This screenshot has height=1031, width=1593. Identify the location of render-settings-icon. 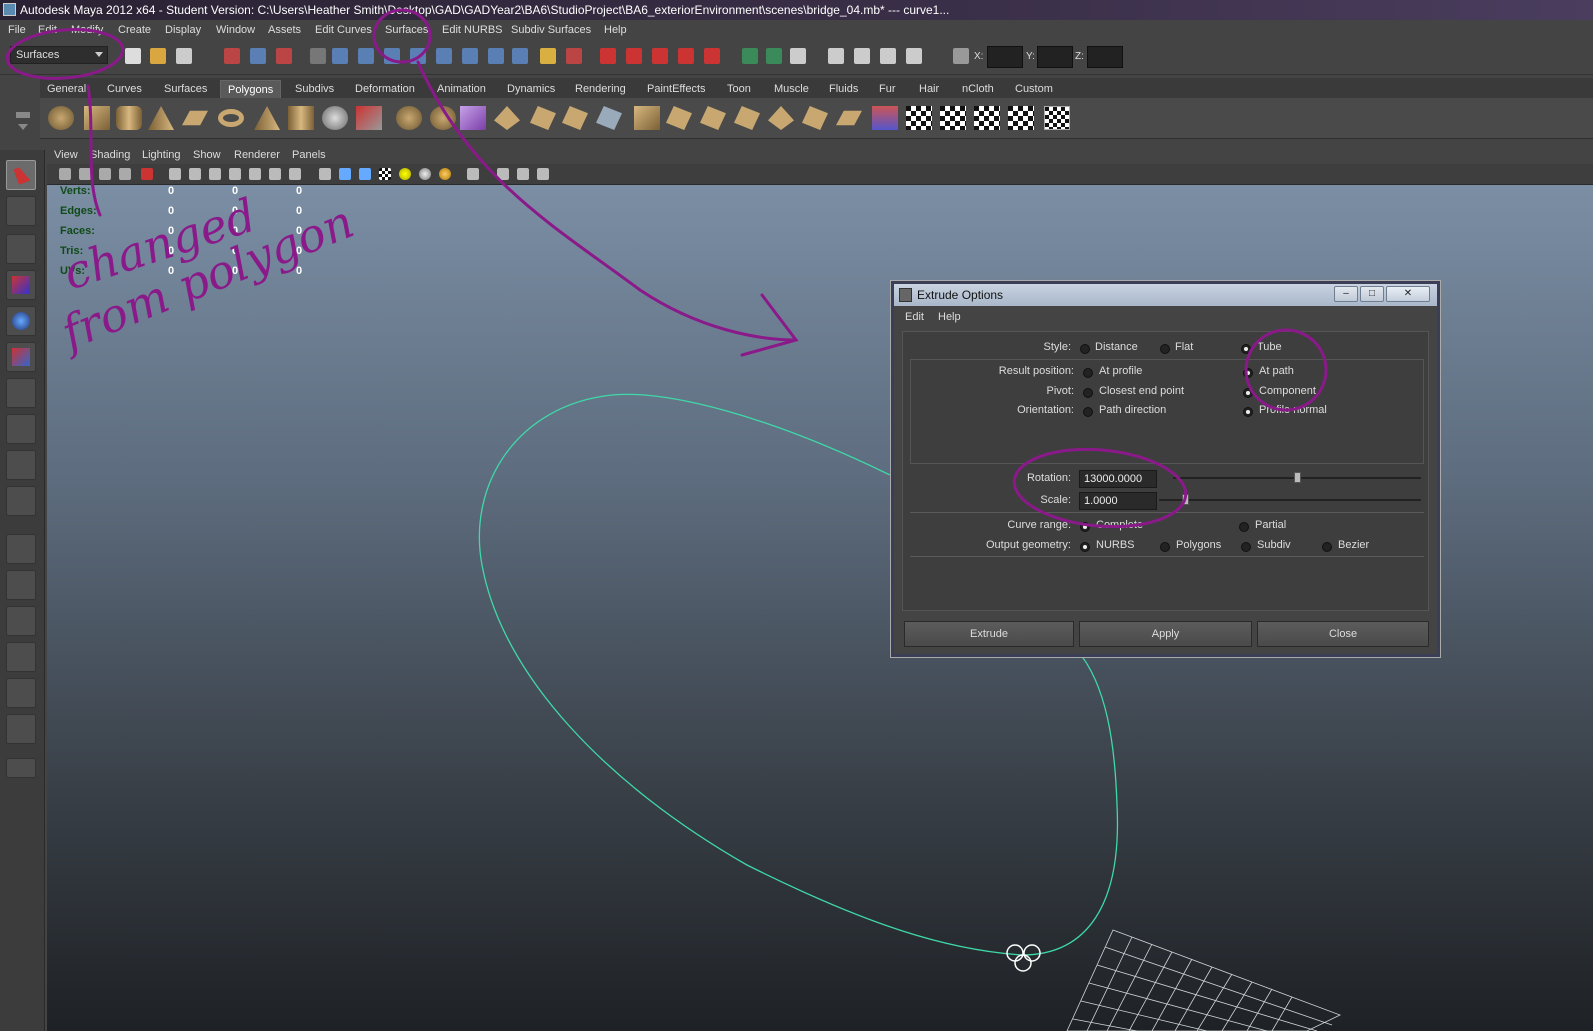
(914, 56).